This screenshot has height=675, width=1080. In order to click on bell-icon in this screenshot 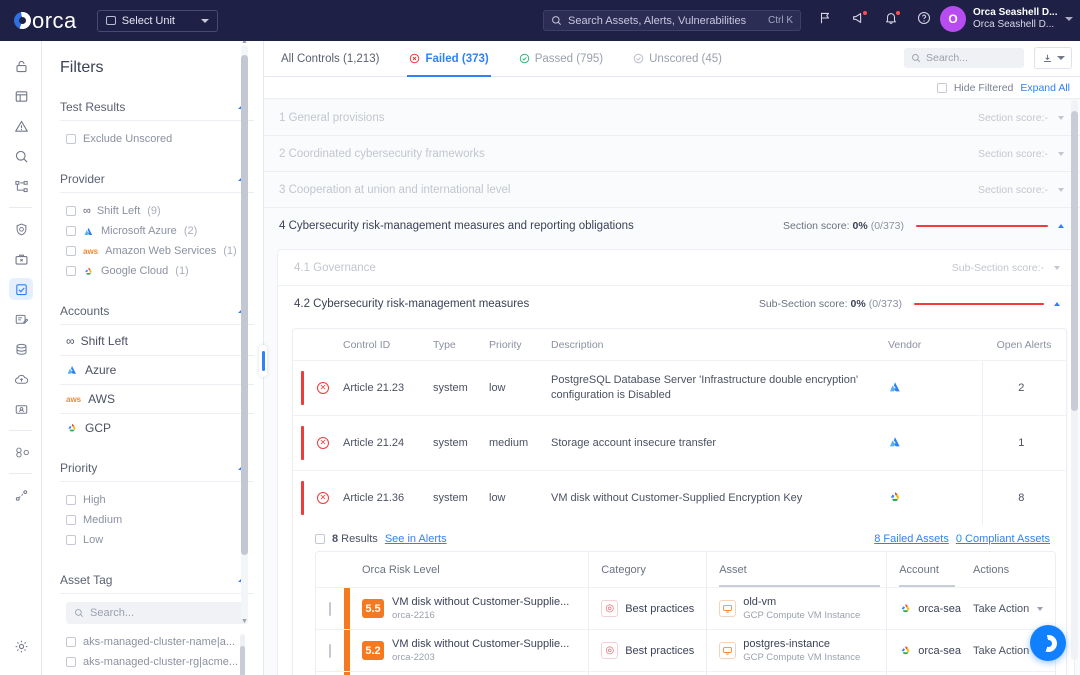, I will do `click(892, 18)`.